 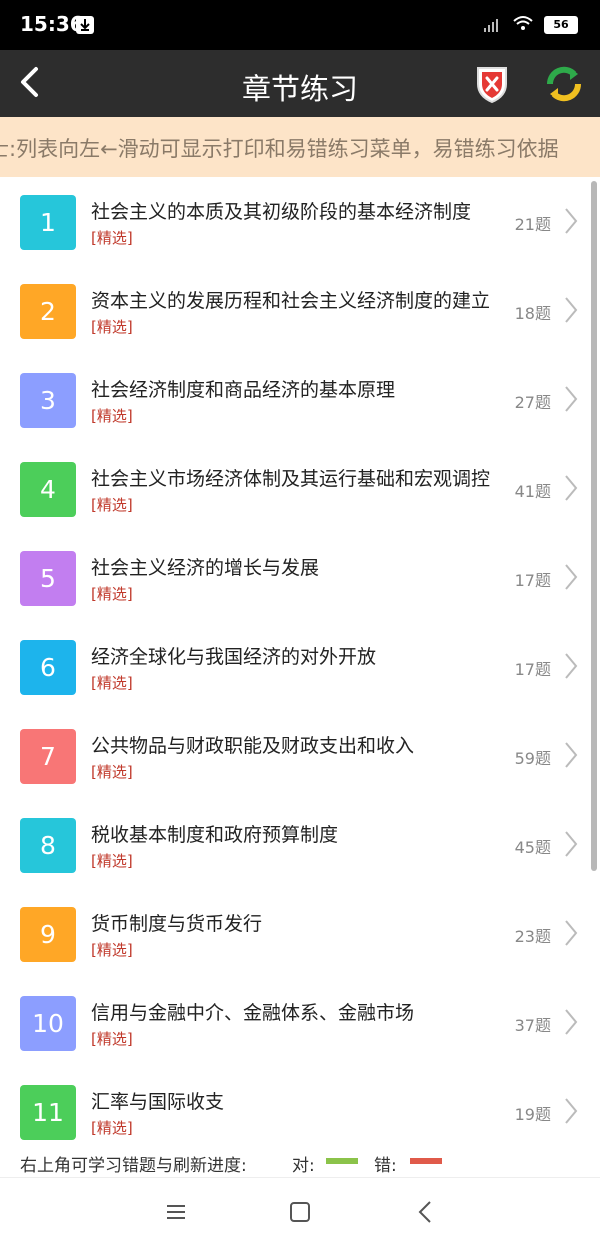 I want to click on legend-hint: 右上角可学习错题与刷新进度:, so click(x=133, y=1166).